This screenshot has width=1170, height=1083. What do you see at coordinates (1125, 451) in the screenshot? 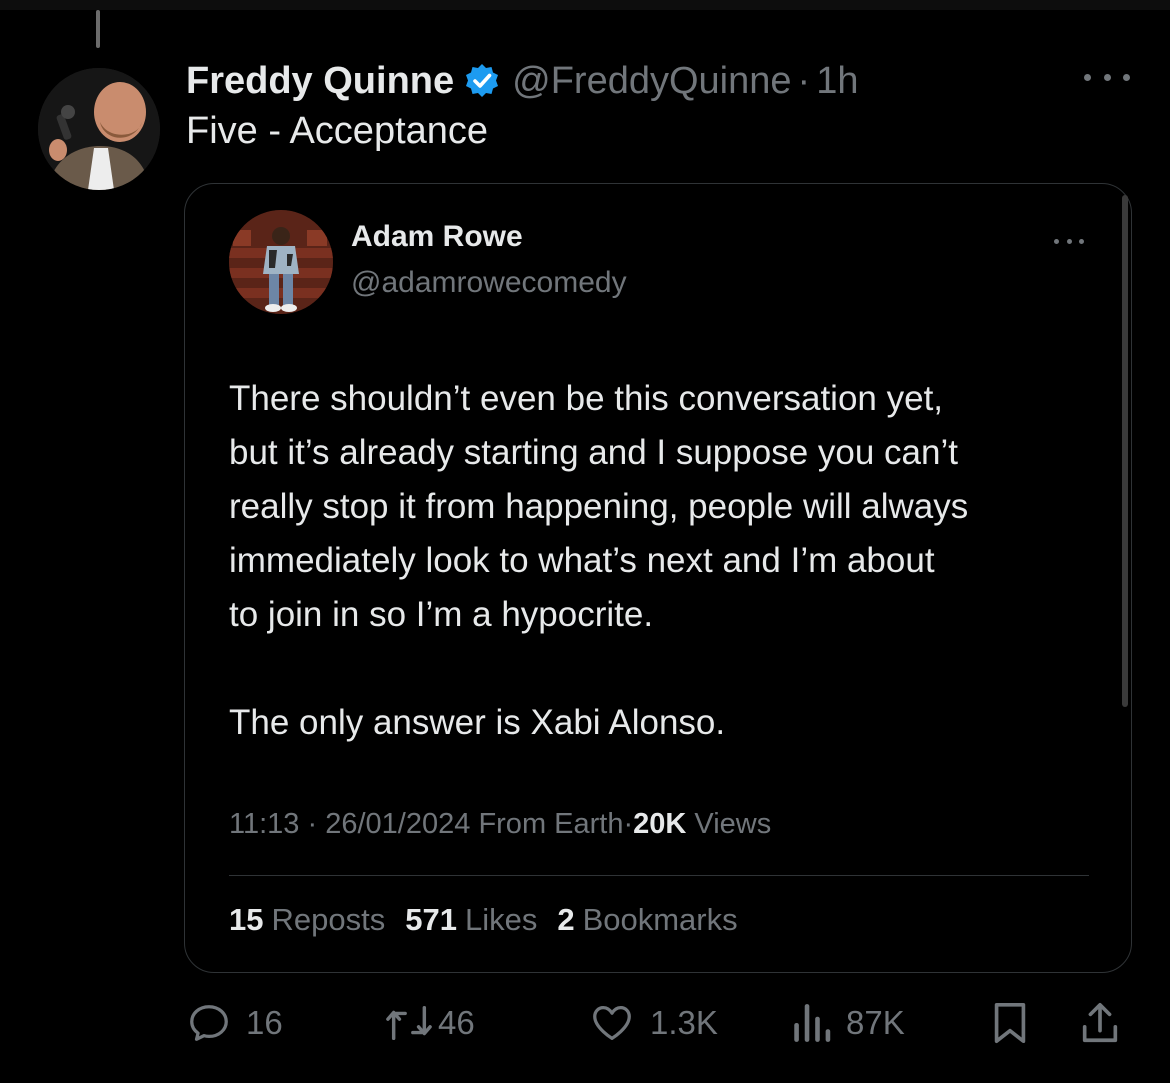
I see `quote-scrollbar` at bounding box center [1125, 451].